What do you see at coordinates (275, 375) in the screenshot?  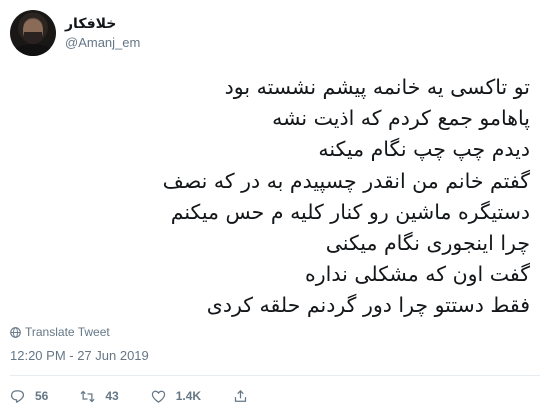 I see `divider` at bounding box center [275, 375].